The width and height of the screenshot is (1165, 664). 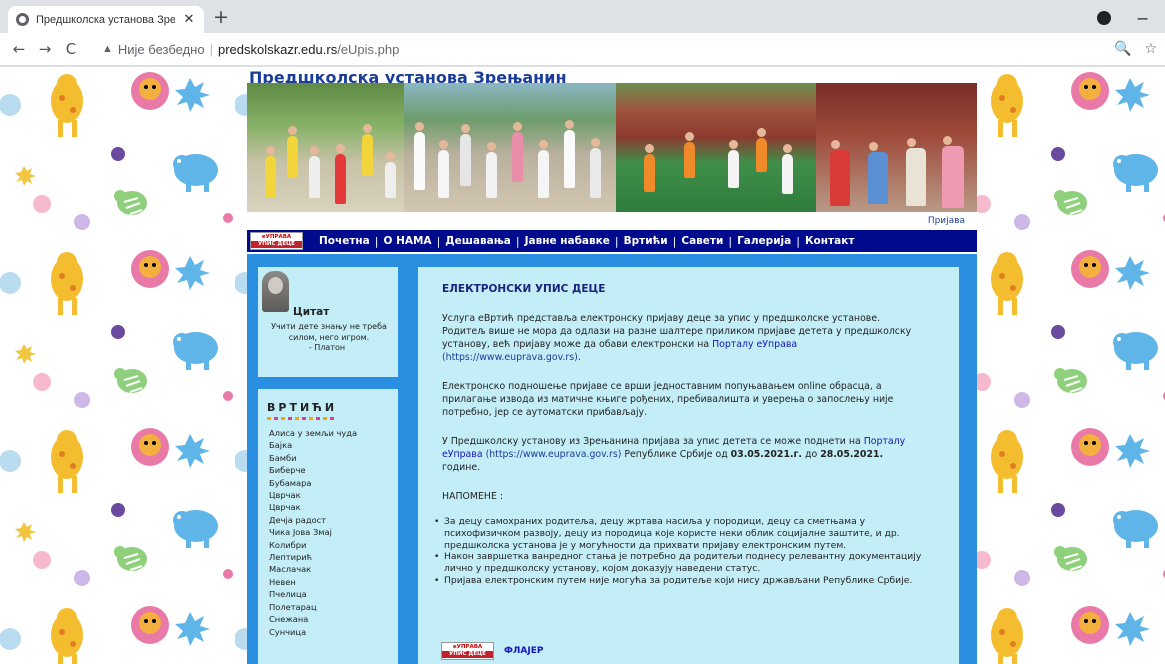 I want to click on globe-icon, so click(x=22, y=19).